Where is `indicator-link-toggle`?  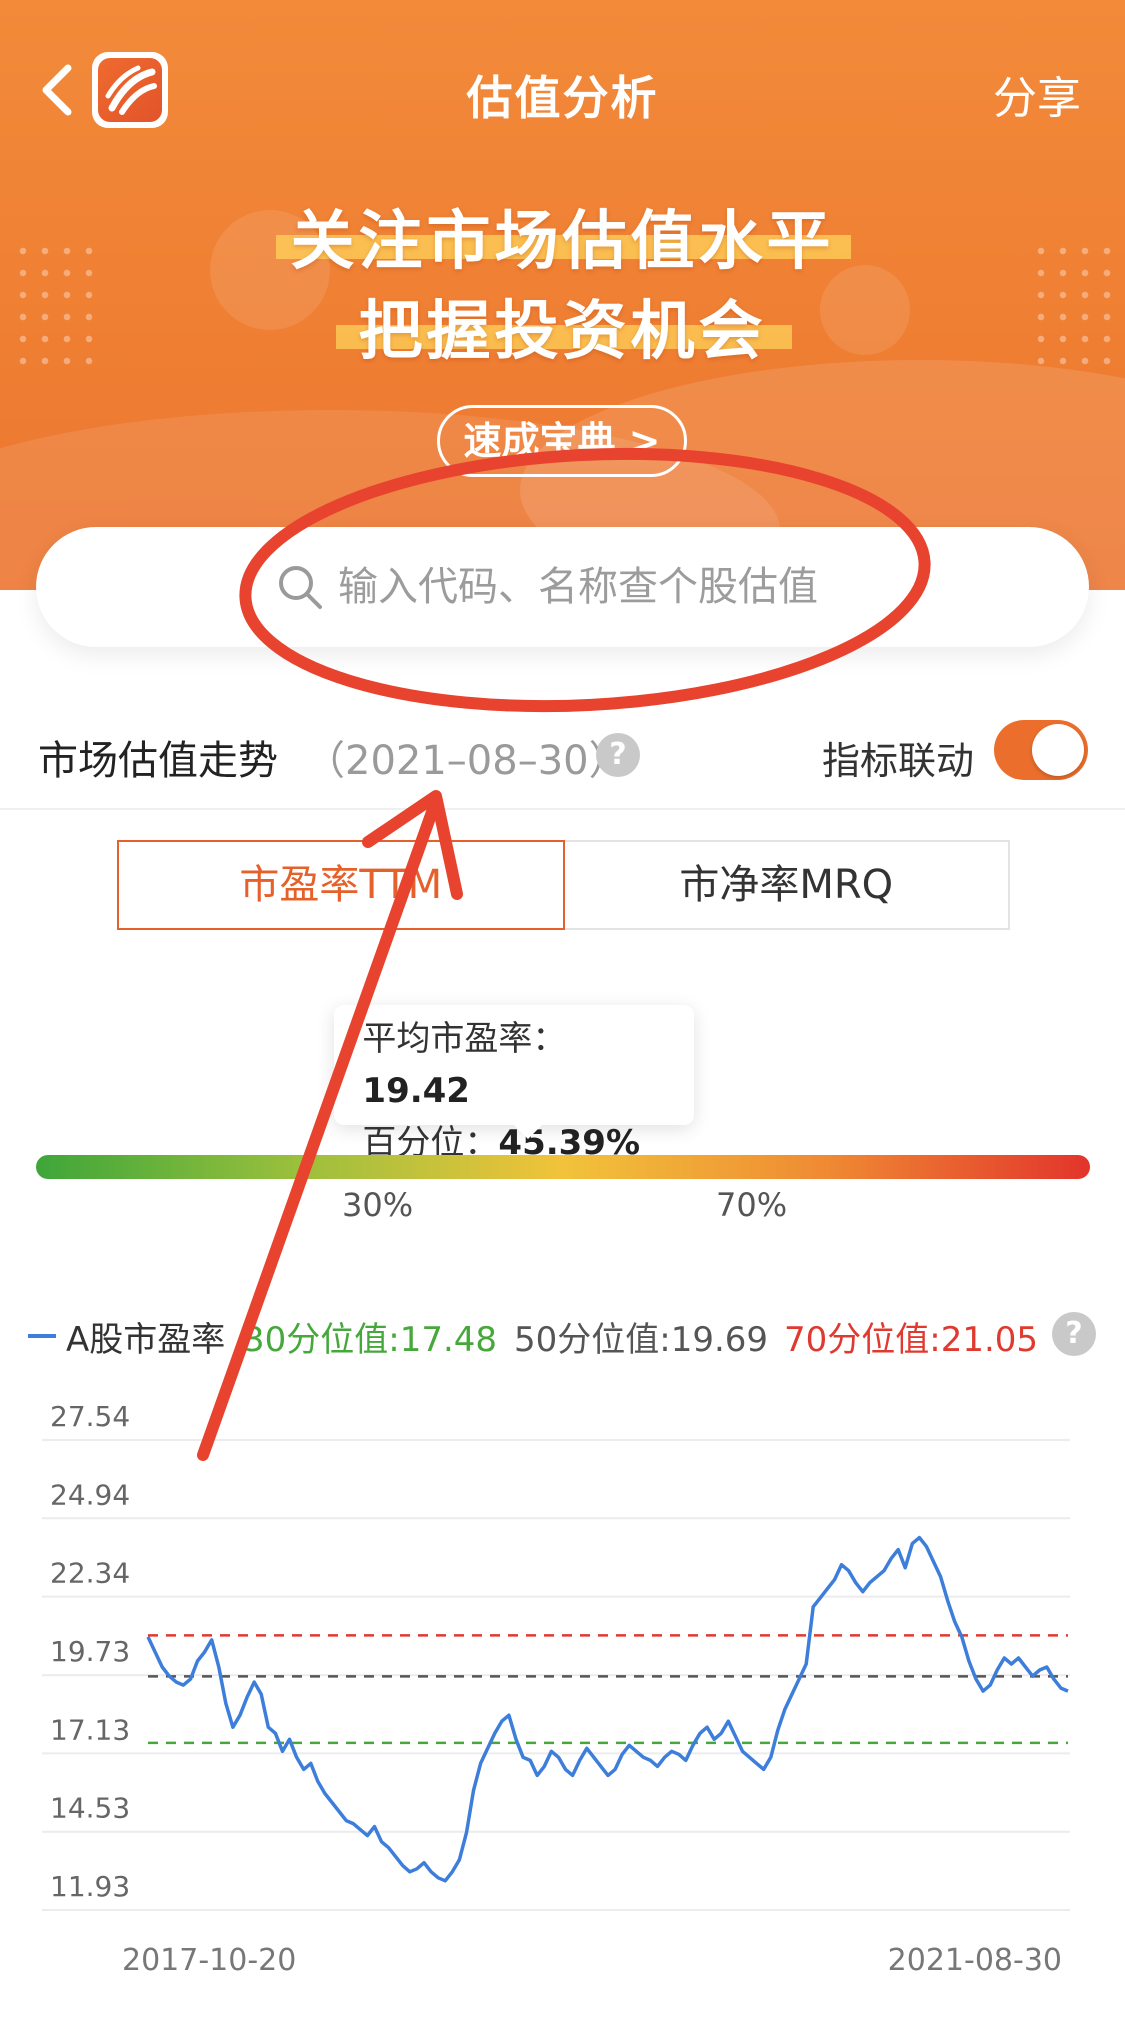
indicator-link-toggle is located at coordinates (1041, 750).